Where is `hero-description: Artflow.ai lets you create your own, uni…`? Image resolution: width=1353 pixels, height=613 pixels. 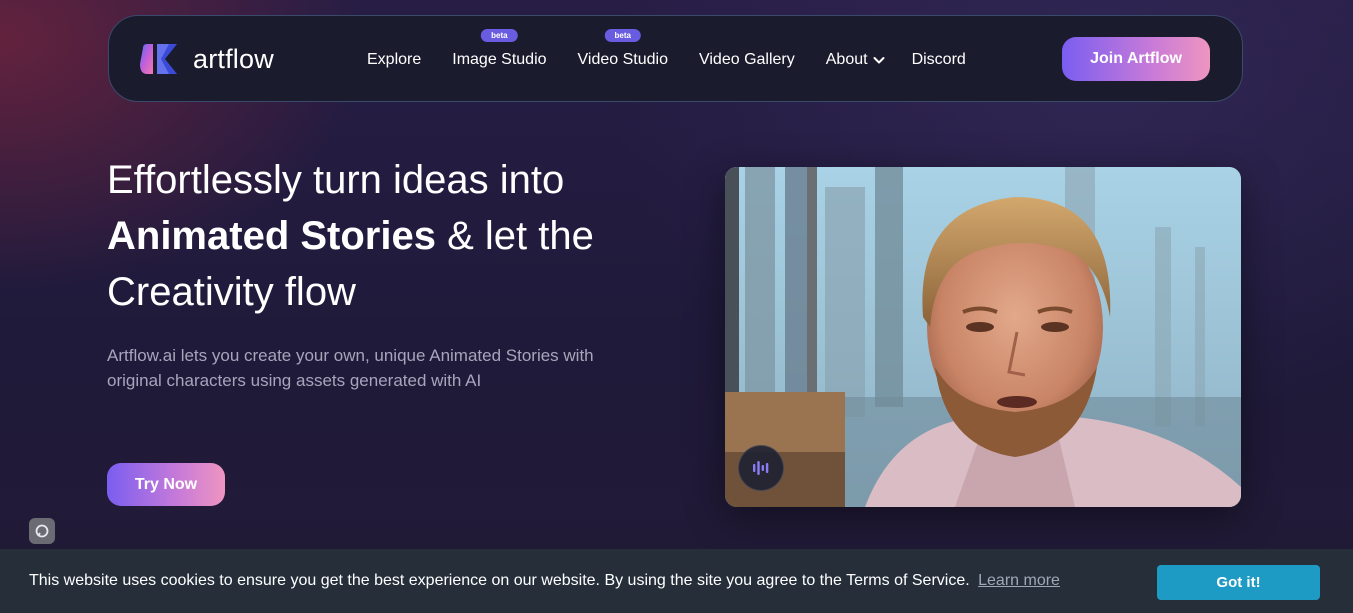 hero-description: Artflow.ai lets you create your own, uni… is located at coordinates (350, 368).